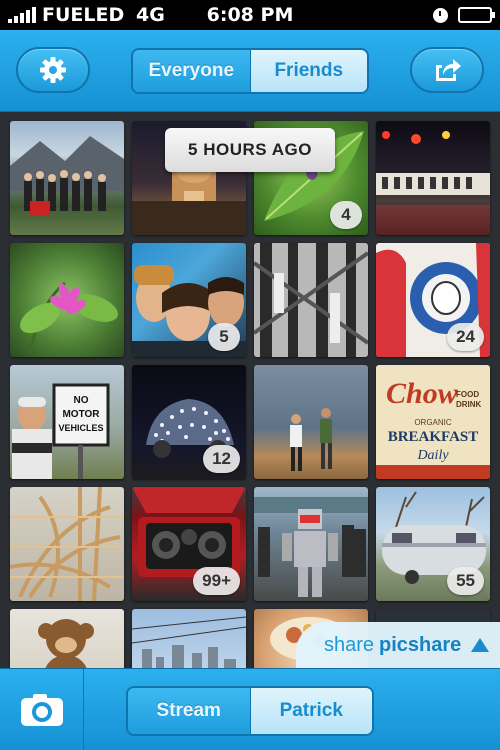 The height and width of the screenshot is (750, 500). I want to click on bottom-toolbar: Stream Patrick, so click(250, 709).